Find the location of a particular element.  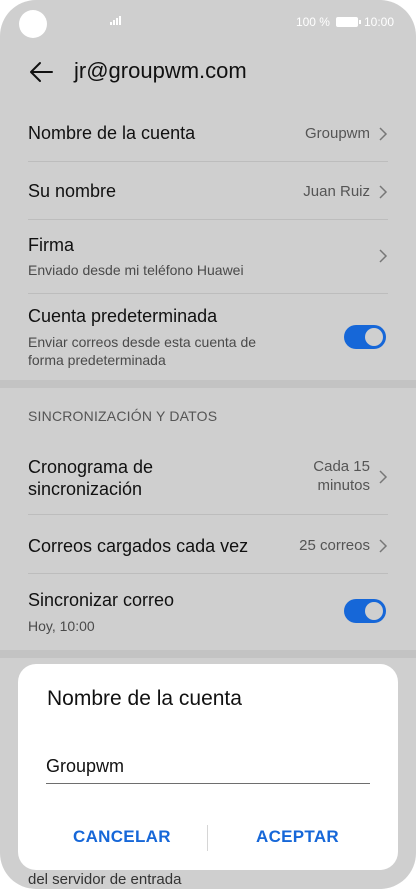

sync-schedule-value-1: Cada 15 is located at coordinates (341, 466).